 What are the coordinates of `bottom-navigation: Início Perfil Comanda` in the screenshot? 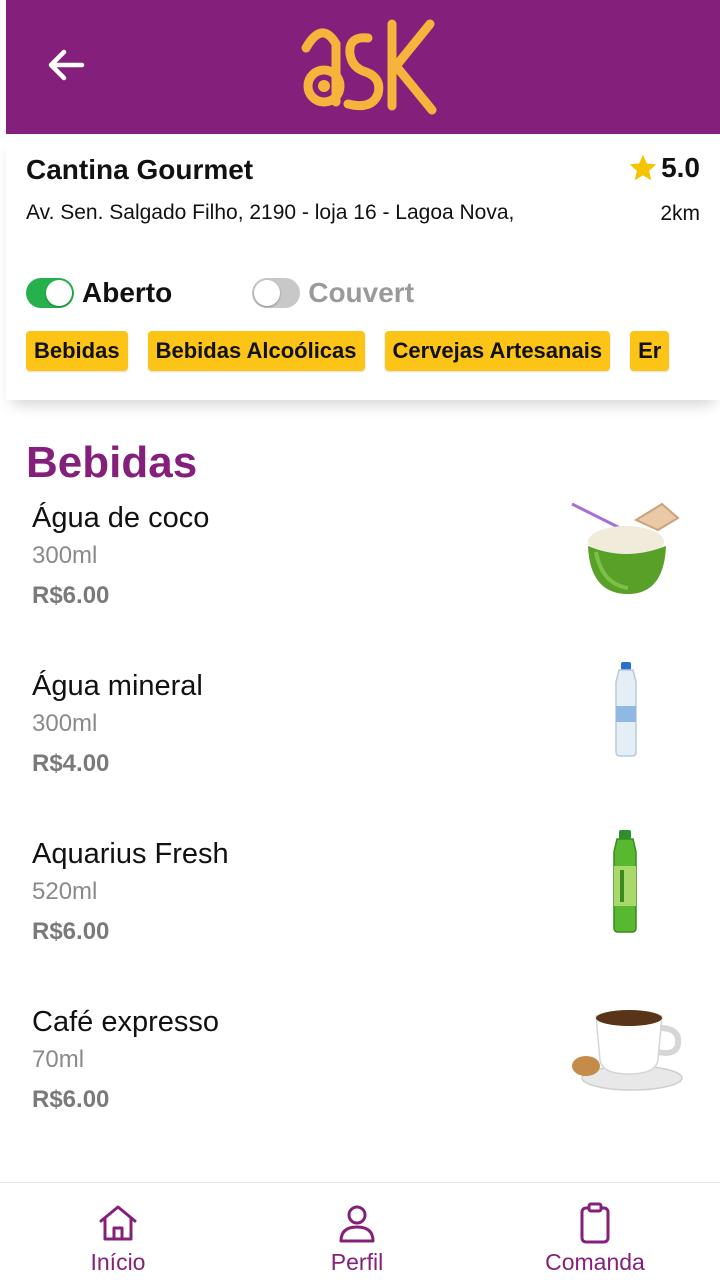 It's located at (360, 1231).